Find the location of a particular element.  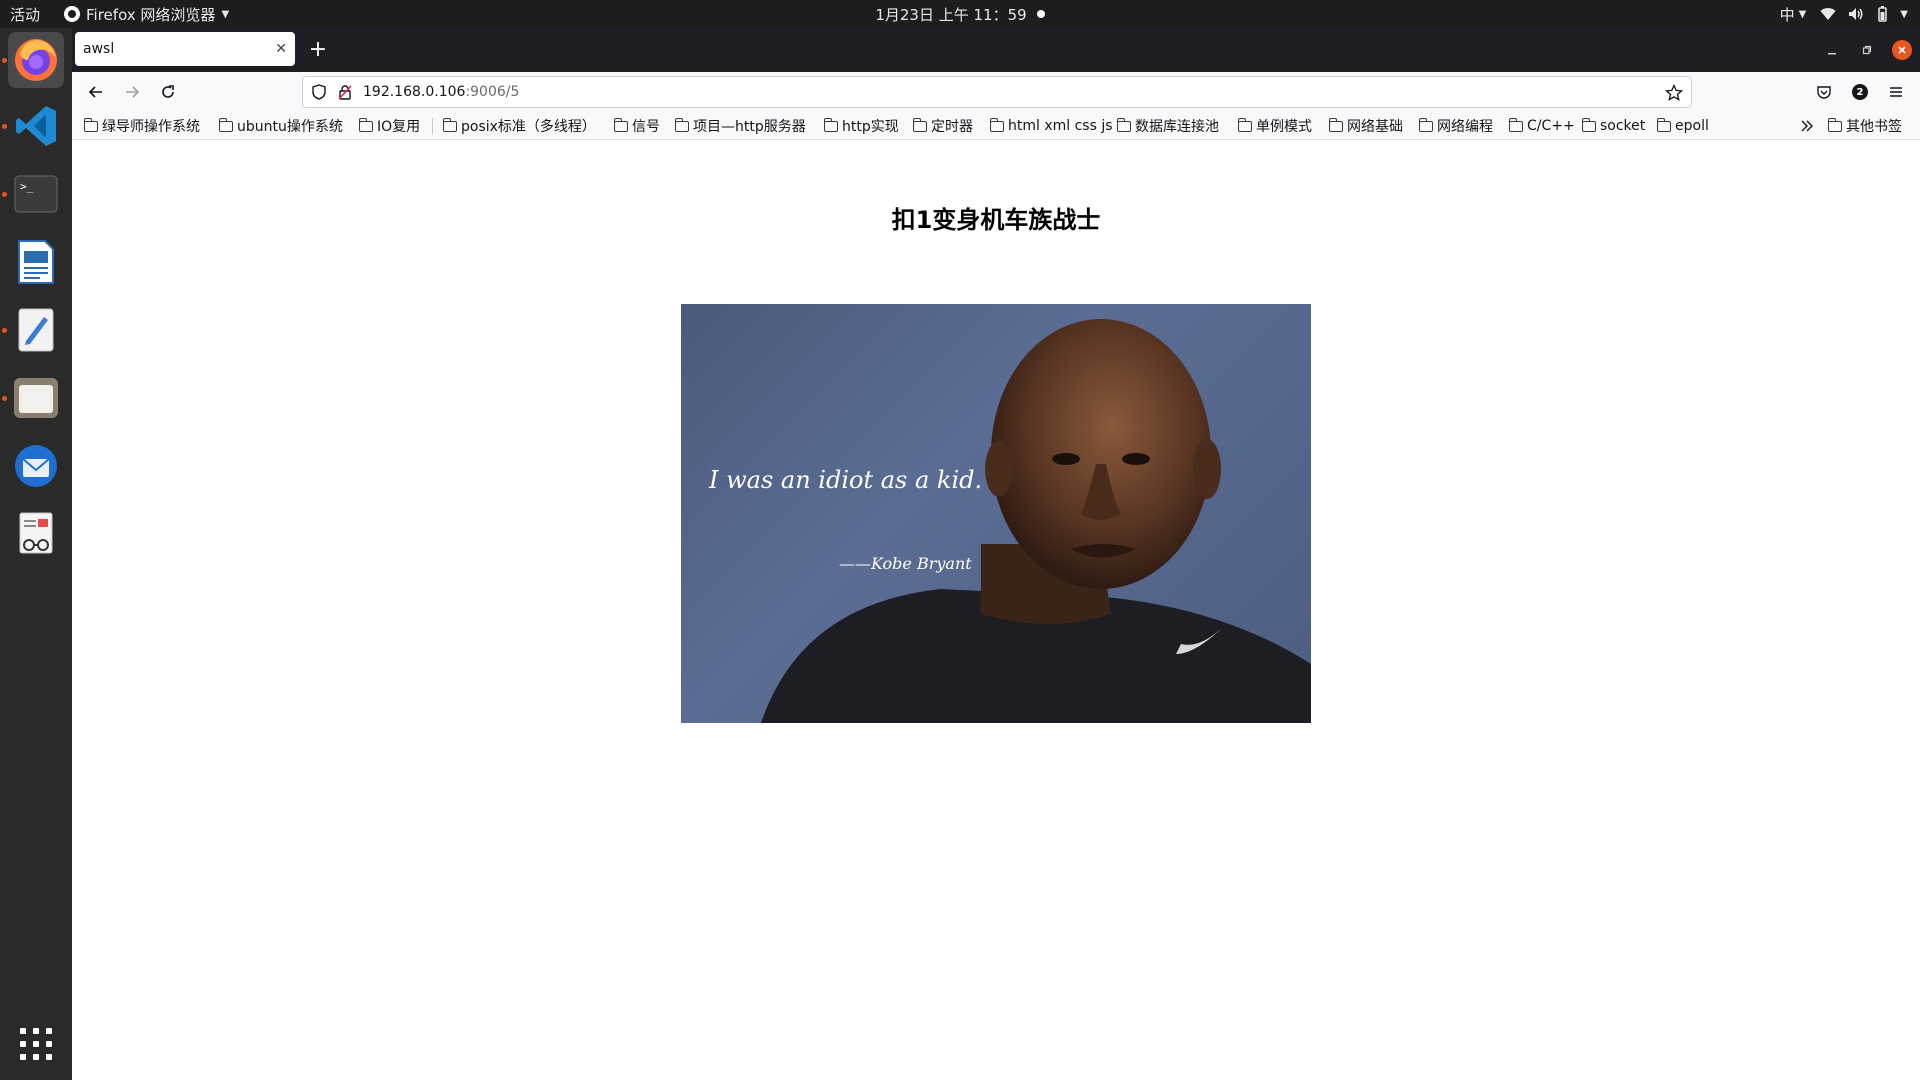

bookmark-label: 其他书签 is located at coordinates (1874, 127).